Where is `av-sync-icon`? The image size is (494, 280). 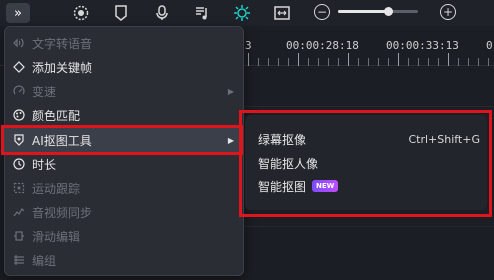 av-sync-icon is located at coordinates (19, 212).